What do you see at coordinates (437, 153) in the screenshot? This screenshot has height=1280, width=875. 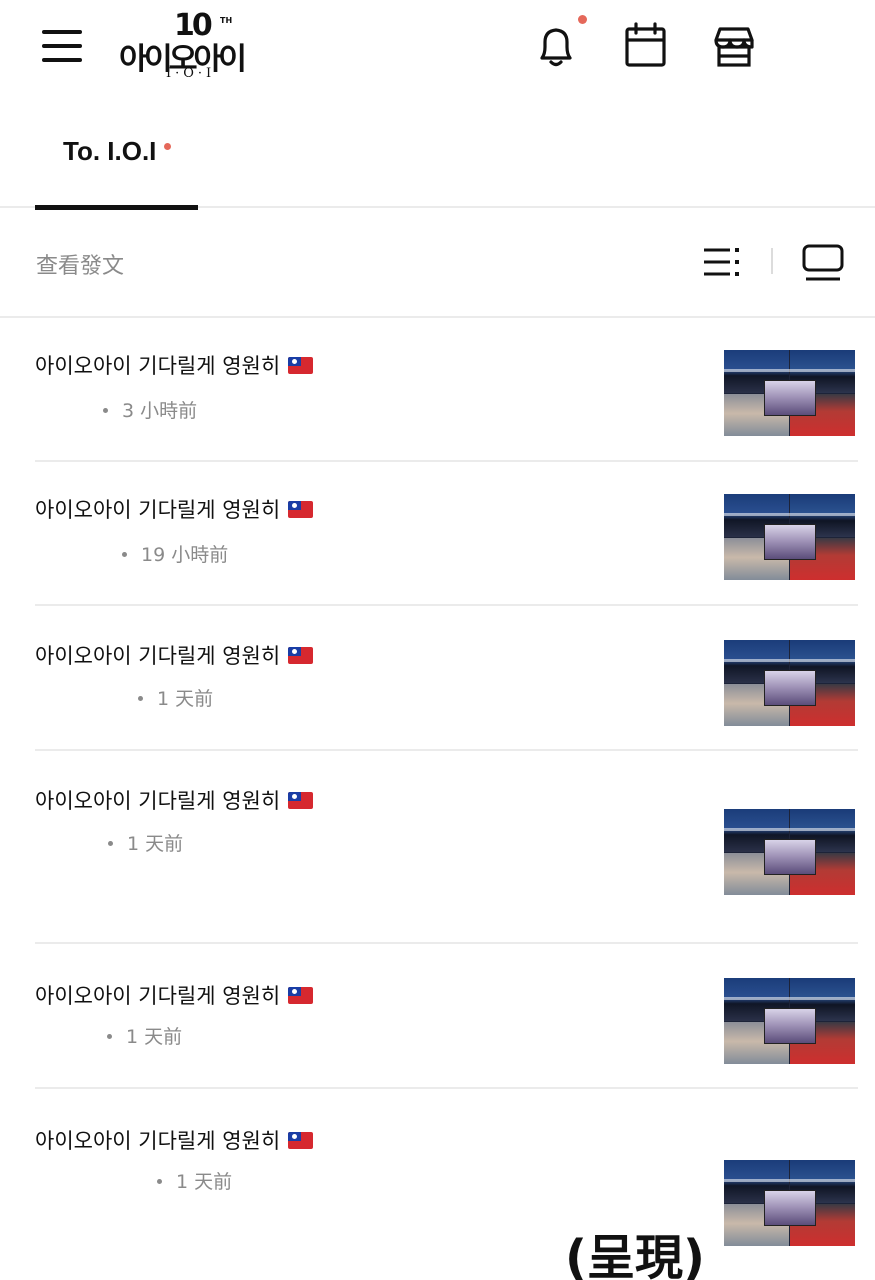 I see `tab-bar: To. I.O.I` at bounding box center [437, 153].